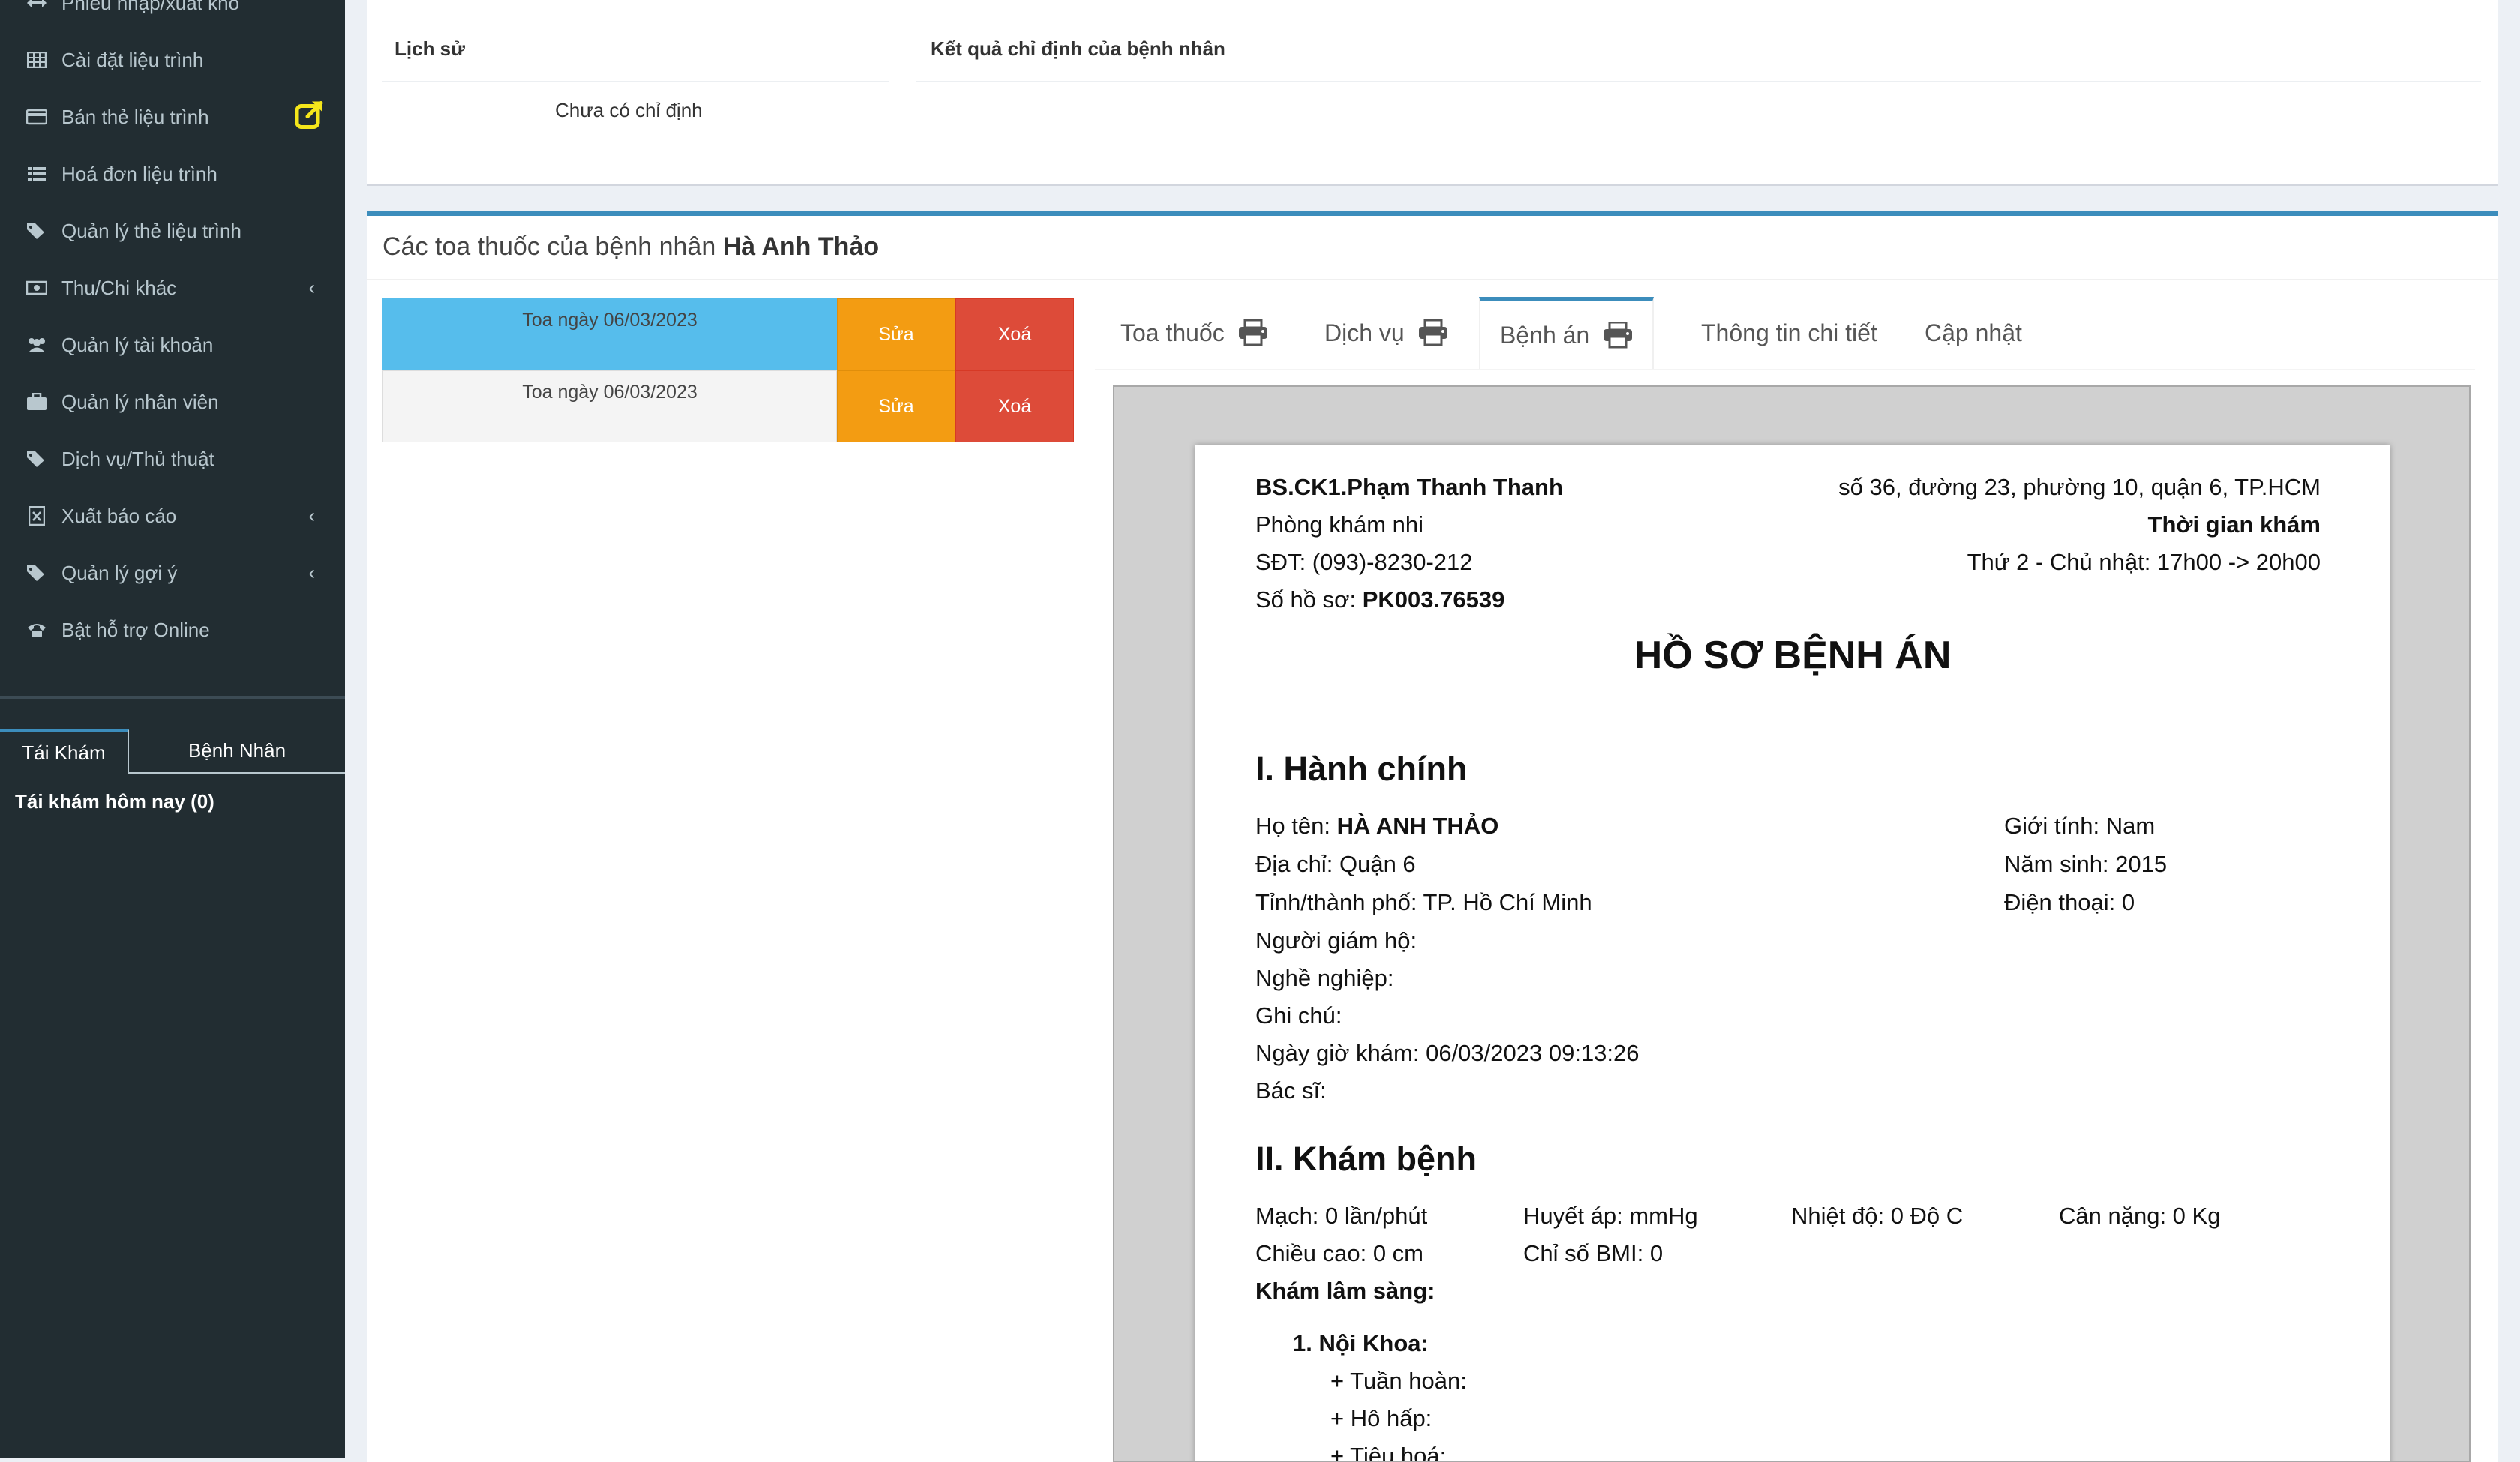 The height and width of the screenshot is (1462, 2520). Describe the element at coordinates (310, 117) in the screenshot. I see `external-link-icon` at that location.